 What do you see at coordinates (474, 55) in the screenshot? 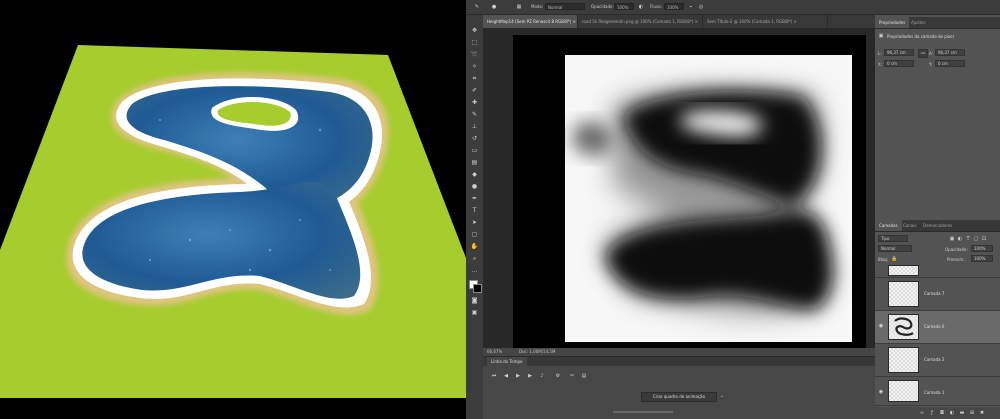
I see `lasso-tool-icon: ➰` at bounding box center [474, 55].